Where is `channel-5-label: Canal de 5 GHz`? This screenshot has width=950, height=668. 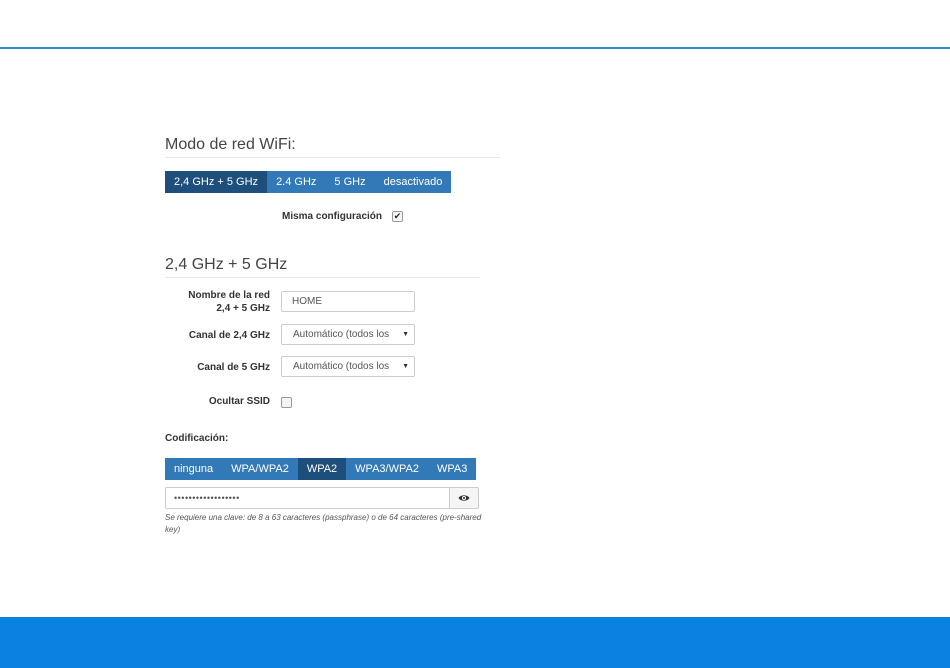 channel-5-label: Canal de 5 GHz is located at coordinates (233, 367).